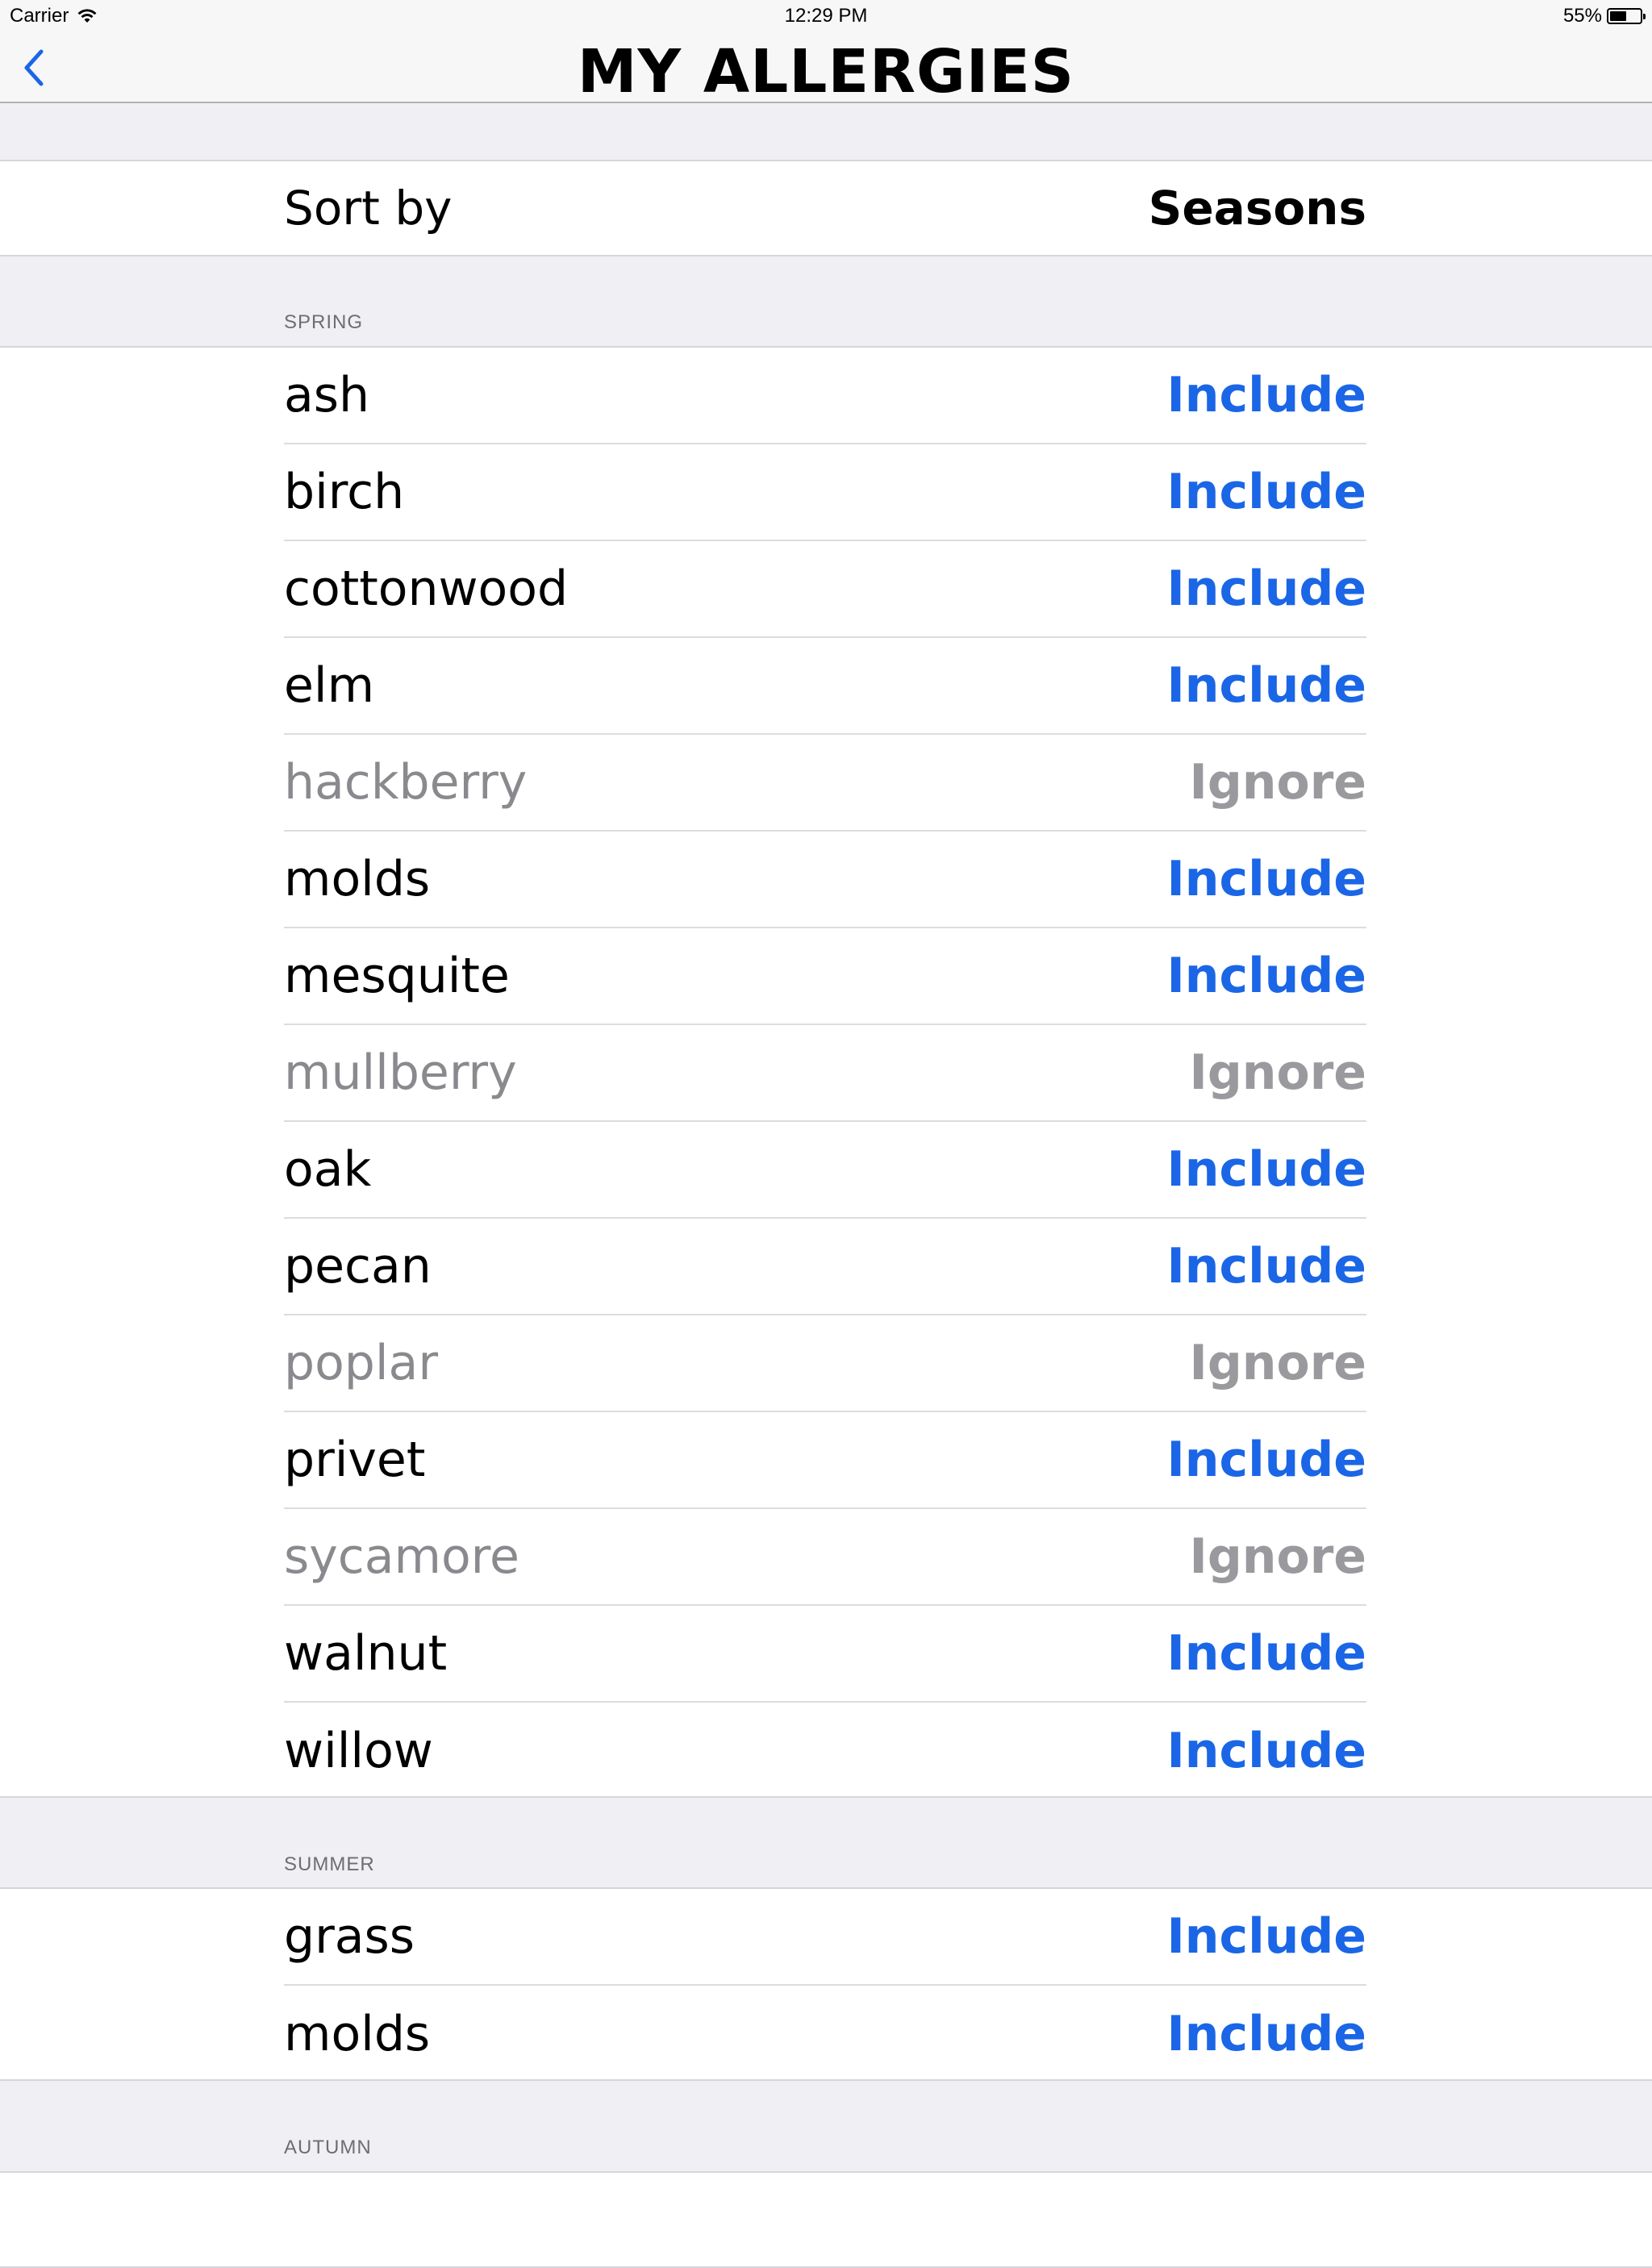 The image size is (1652, 2268). Describe the element at coordinates (825, 1460) in the screenshot. I see `allergen-row: privet Include` at that location.